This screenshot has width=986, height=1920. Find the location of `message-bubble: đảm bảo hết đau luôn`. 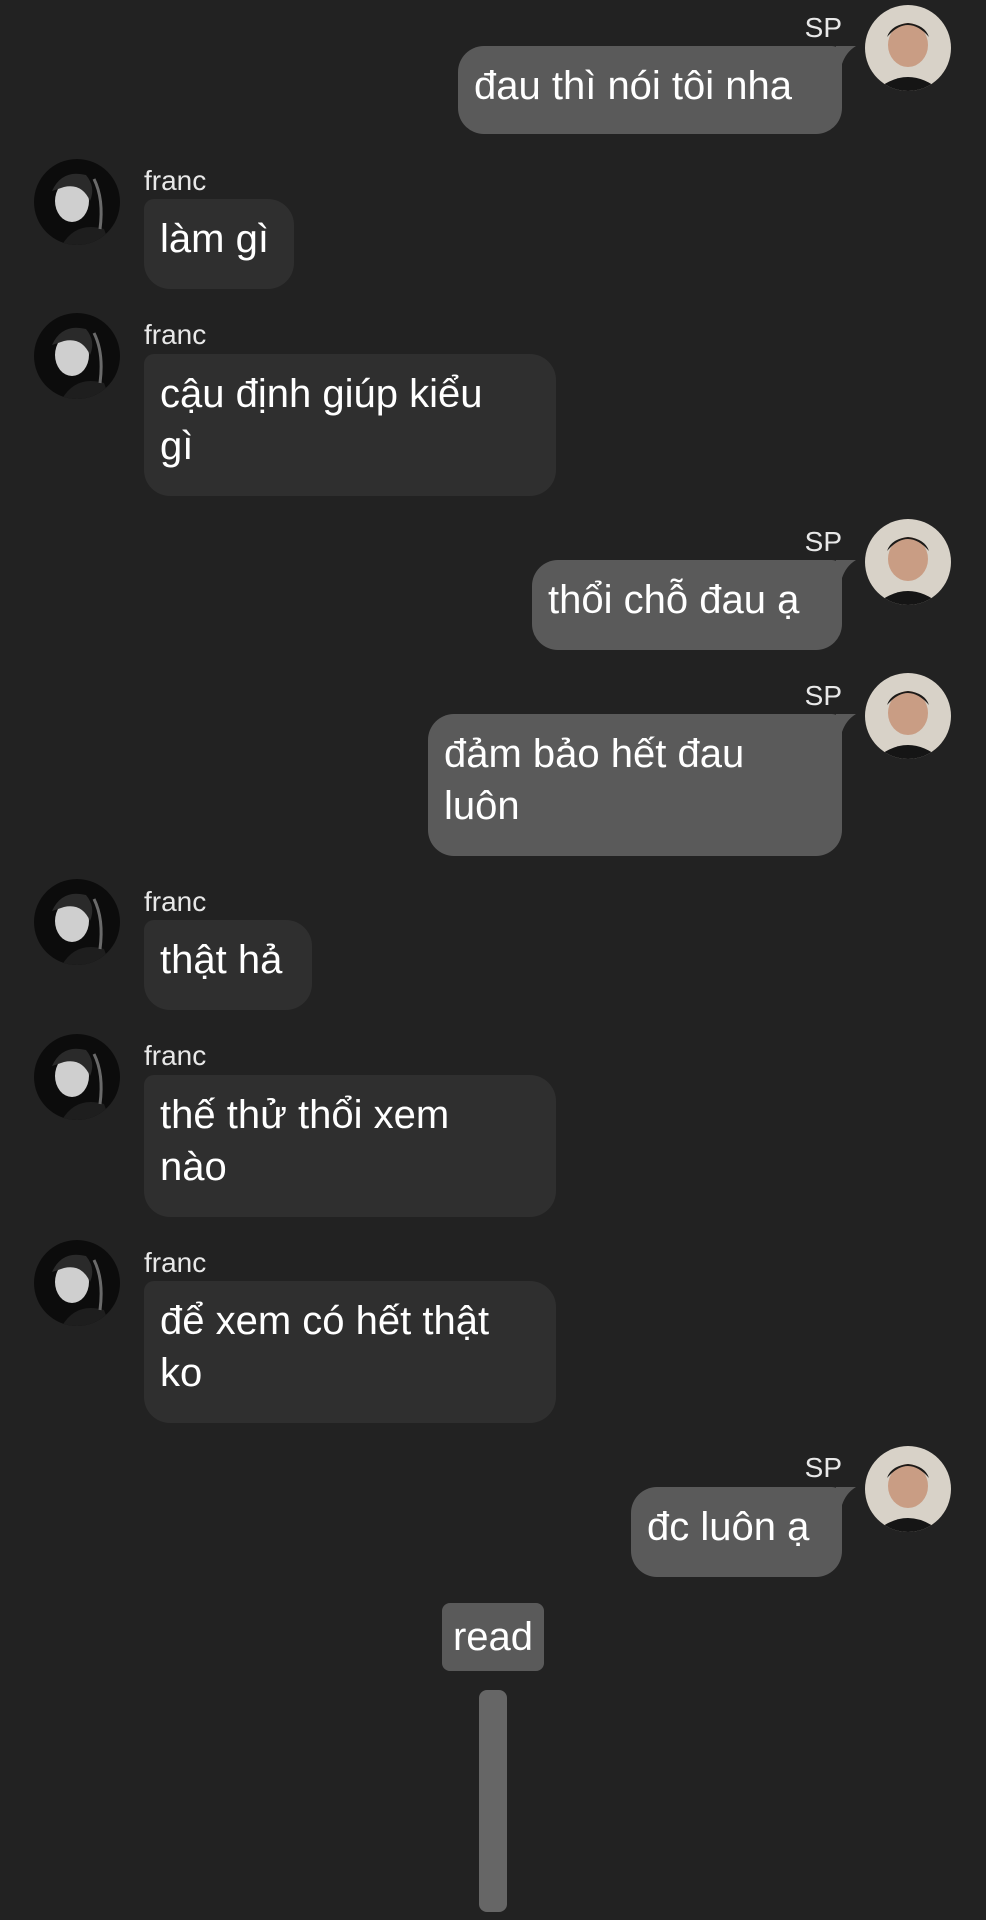

message-bubble: đảm bảo hết đau luôn is located at coordinates (635, 785).